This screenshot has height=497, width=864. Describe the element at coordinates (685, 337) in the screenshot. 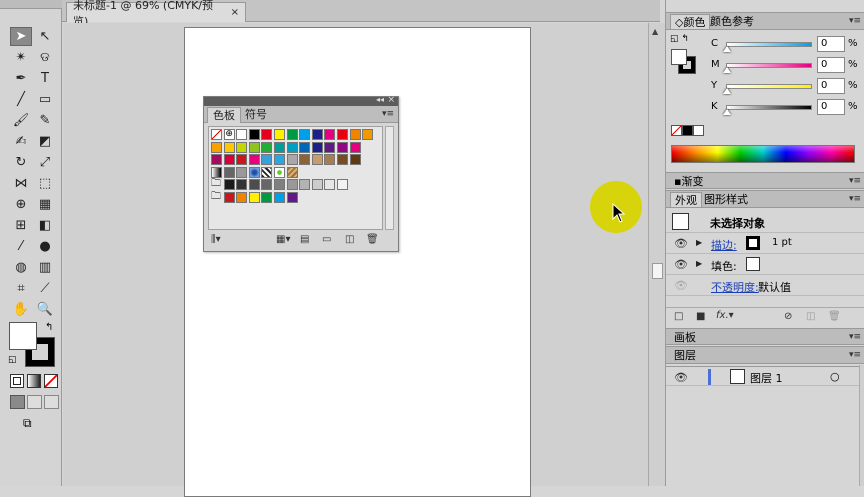

I see `tab-artboards: 画板` at that location.